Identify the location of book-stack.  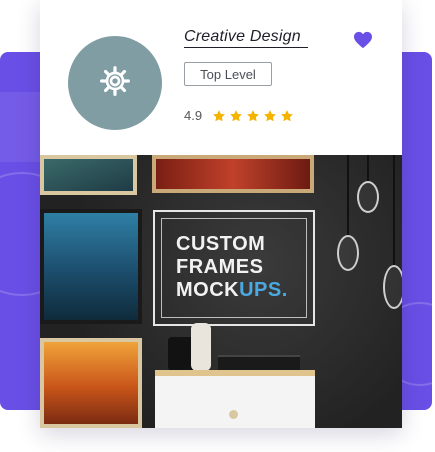
(259, 363).